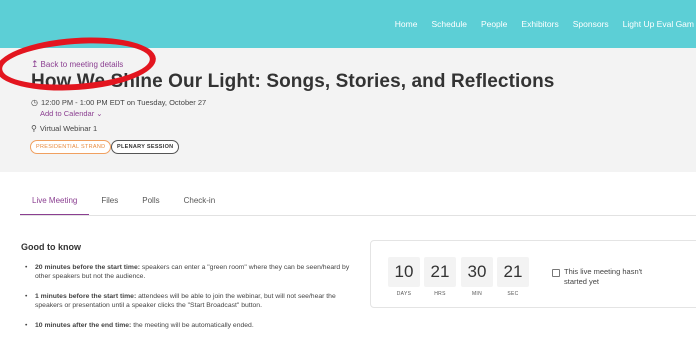 Image resolution: width=696 pixels, height=349 pixels. What do you see at coordinates (34, 128) in the screenshot?
I see `location-pin-icon: ⚲` at bounding box center [34, 128].